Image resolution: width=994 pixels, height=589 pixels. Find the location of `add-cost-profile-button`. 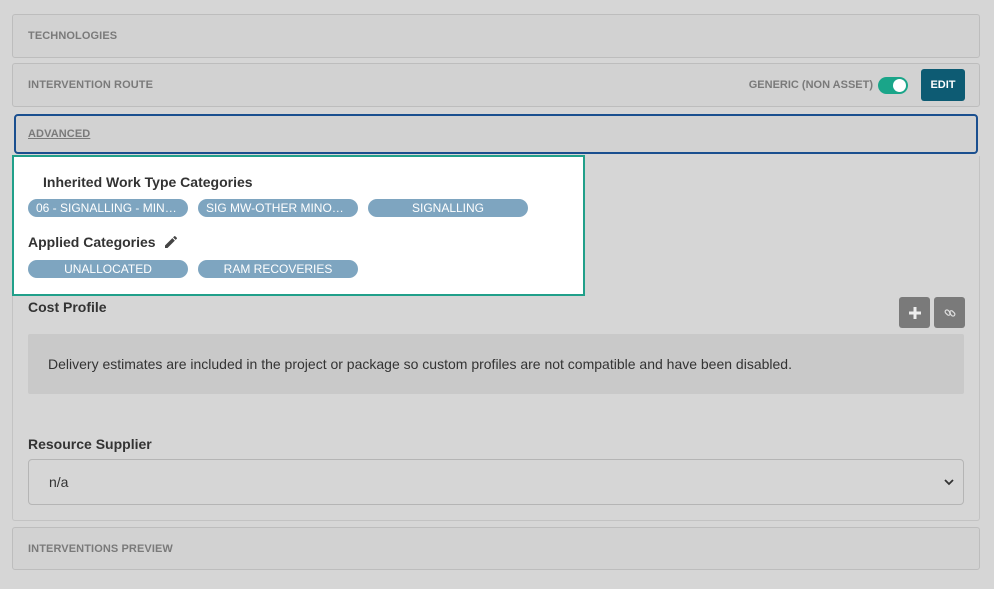

add-cost-profile-button is located at coordinates (914, 312).